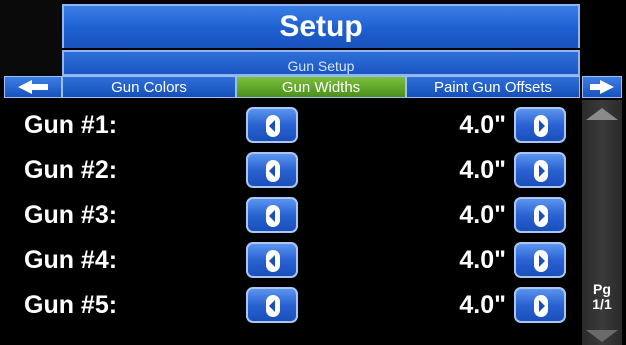 Image resolution: width=626 pixels, height=345 pixels. What do you see at coordinates (493, 87) in the screenshot?
I see `tab-paint-gun-offsets: Paint Gun Offsets` at bounding box center [493, 87].